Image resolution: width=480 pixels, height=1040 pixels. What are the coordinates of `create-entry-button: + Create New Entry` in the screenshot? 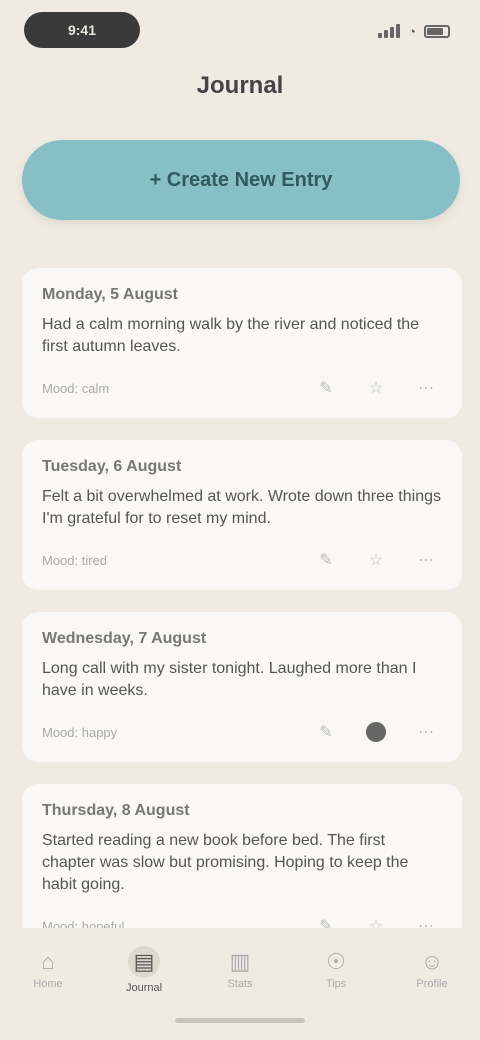 It's located at (241, 180).